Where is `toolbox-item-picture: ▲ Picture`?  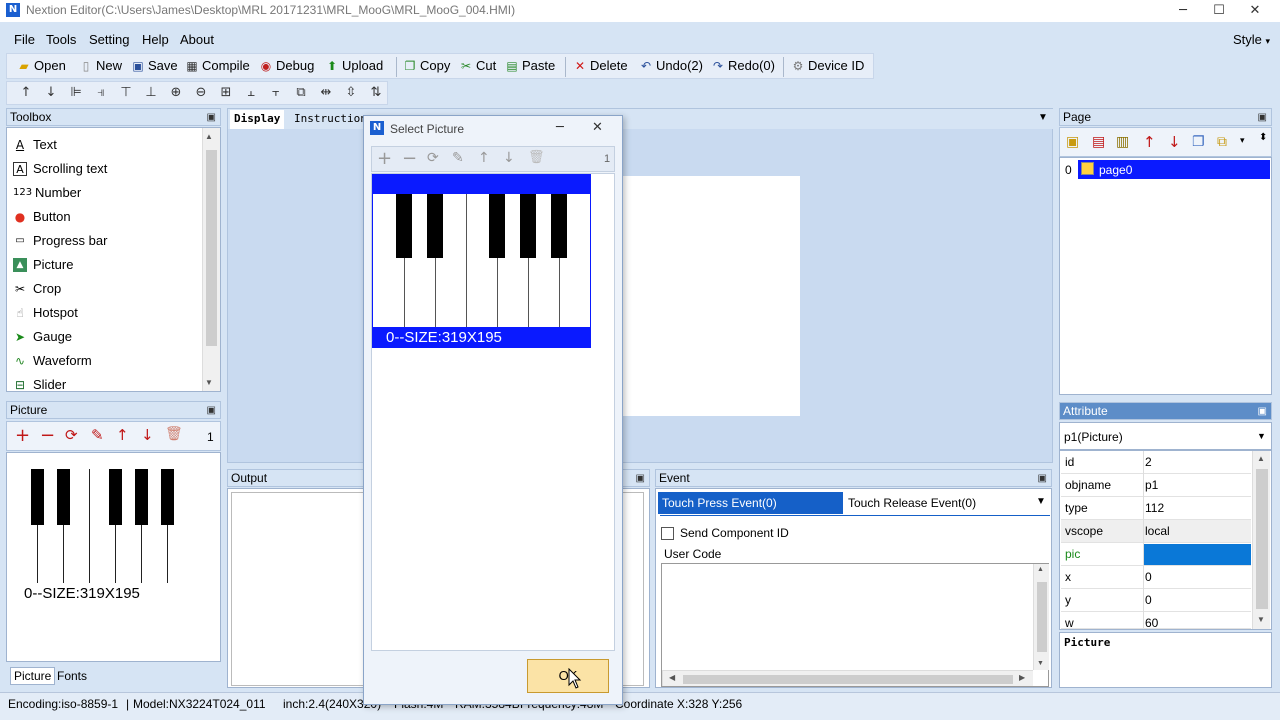 toolbox-item-picture: ▲ Picture is located at coordinates (43, 264).